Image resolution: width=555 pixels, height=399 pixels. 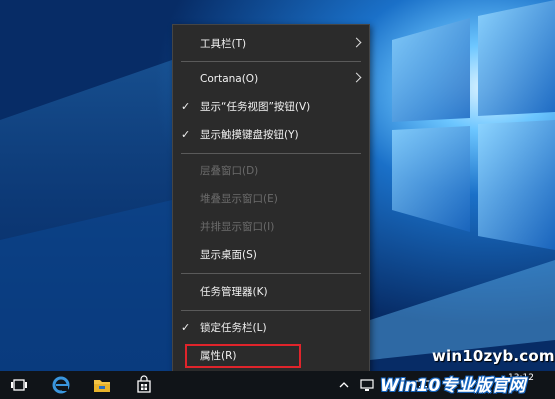 I want to click on menu-item-lock-taskbar: ✓ 锁定任务栏(L), so click(x=271, y=328).